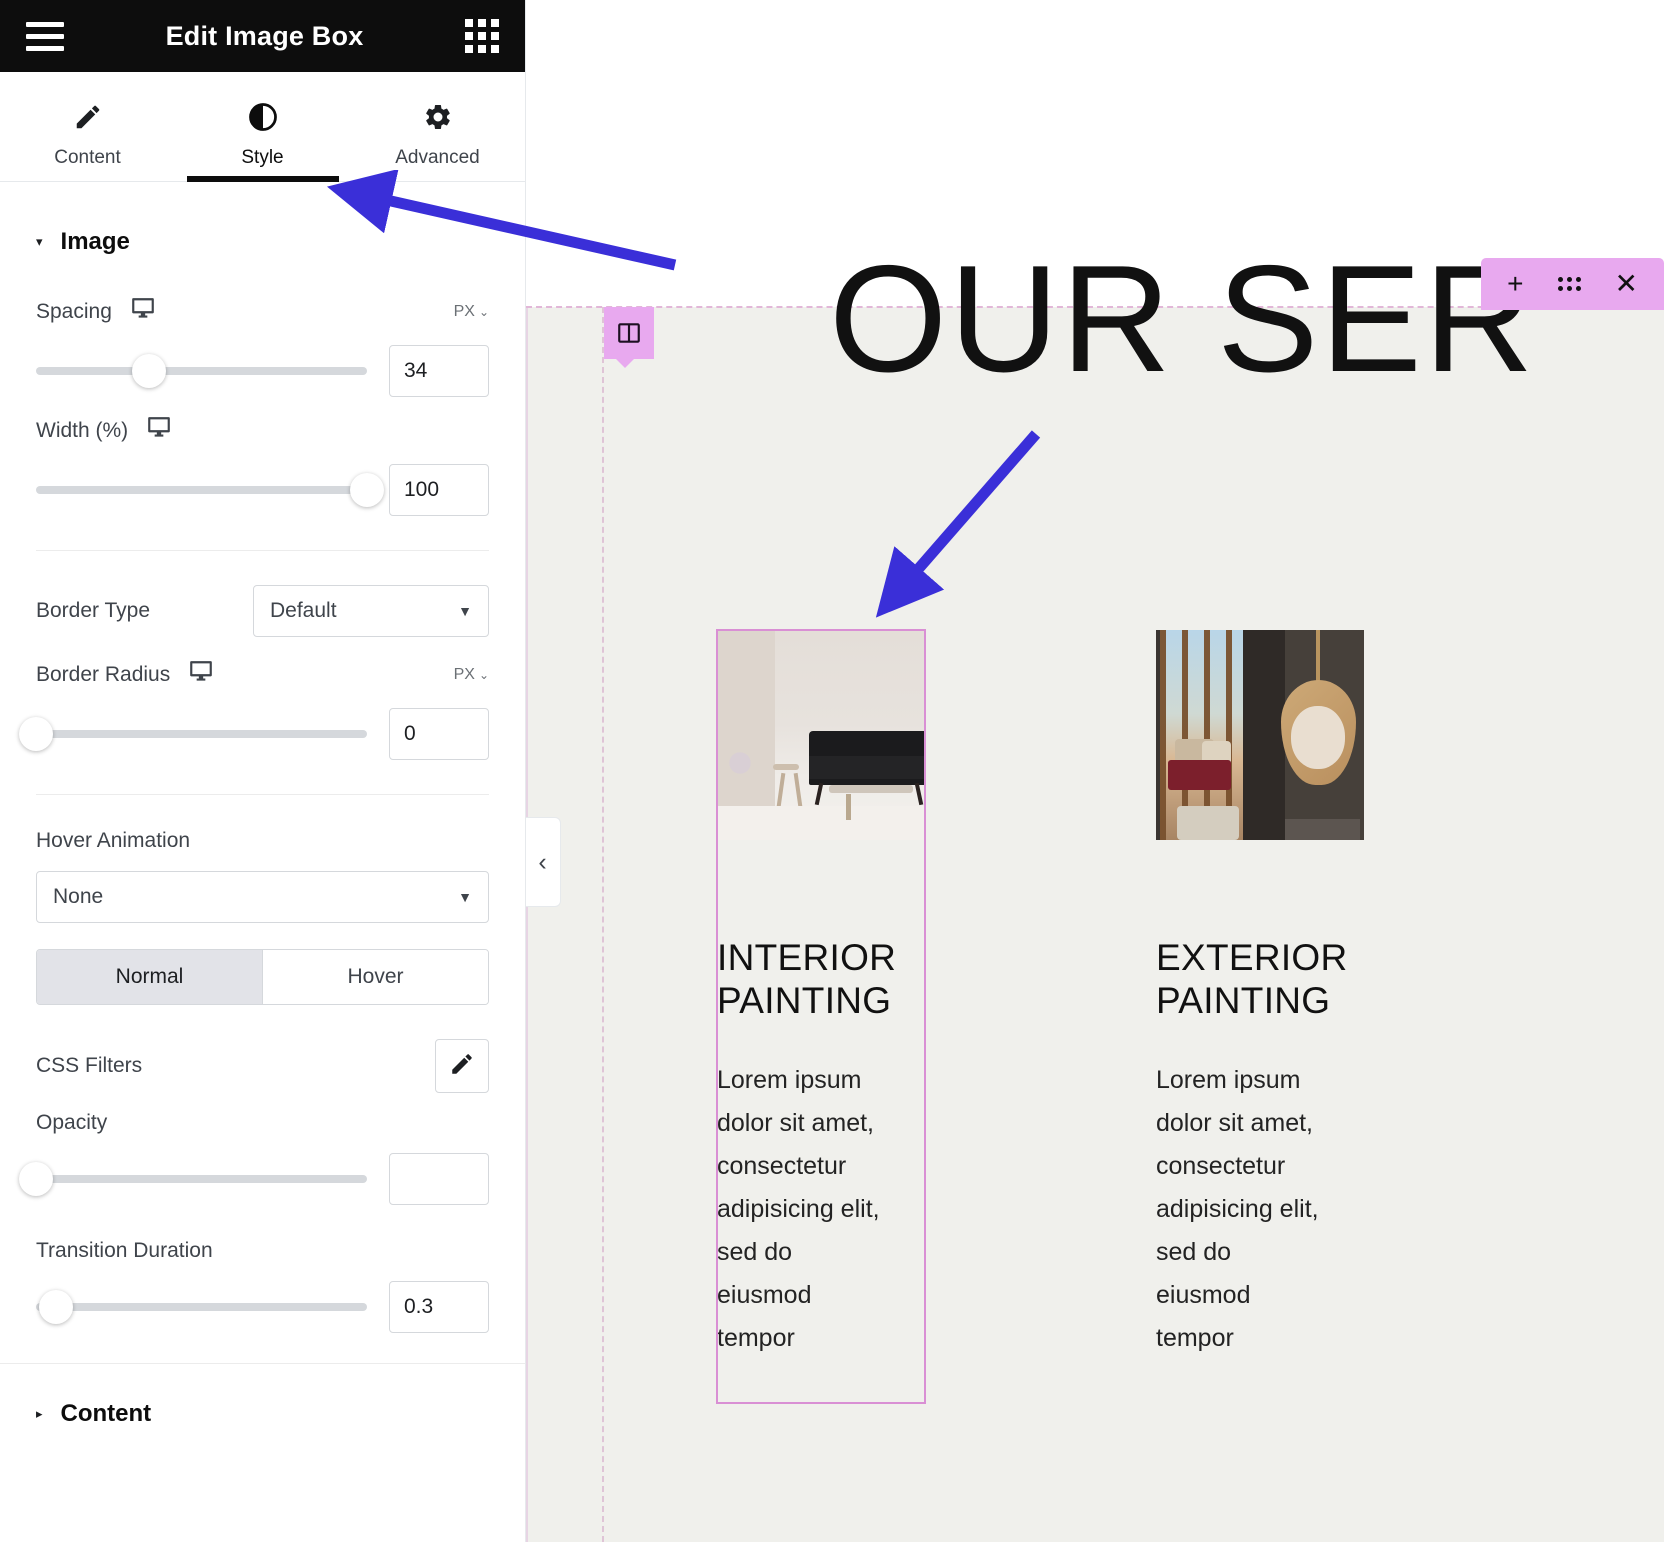  I want to click on border-radius-header: Border Radius PX ⌄, so click(262, 674).